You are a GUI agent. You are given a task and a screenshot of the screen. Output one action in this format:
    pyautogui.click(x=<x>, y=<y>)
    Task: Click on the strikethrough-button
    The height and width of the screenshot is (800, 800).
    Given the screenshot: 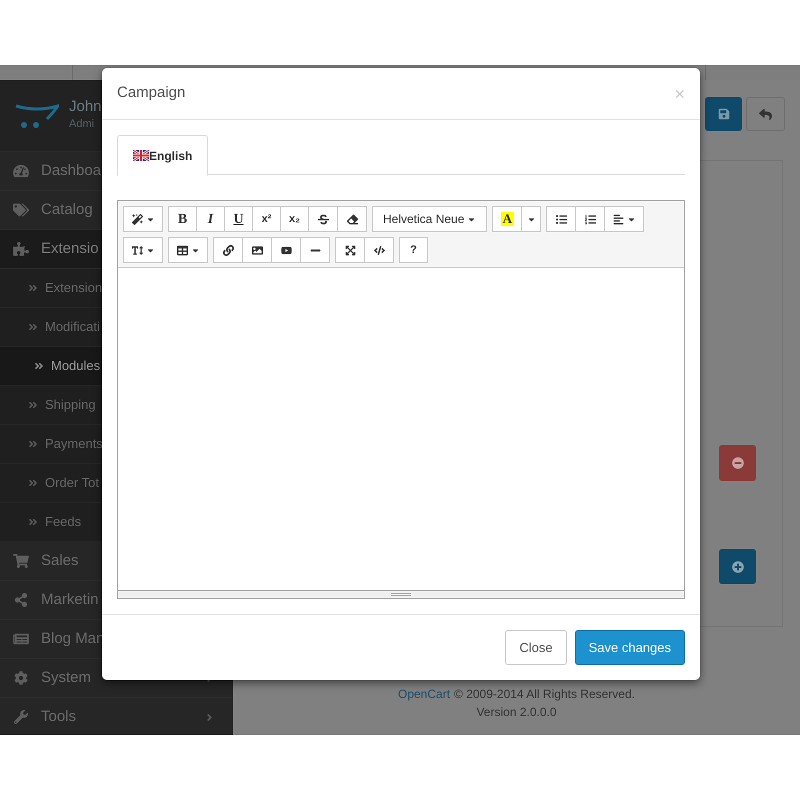 What is the action you would take?
    pyautogui.click(x=323, y=219)
    